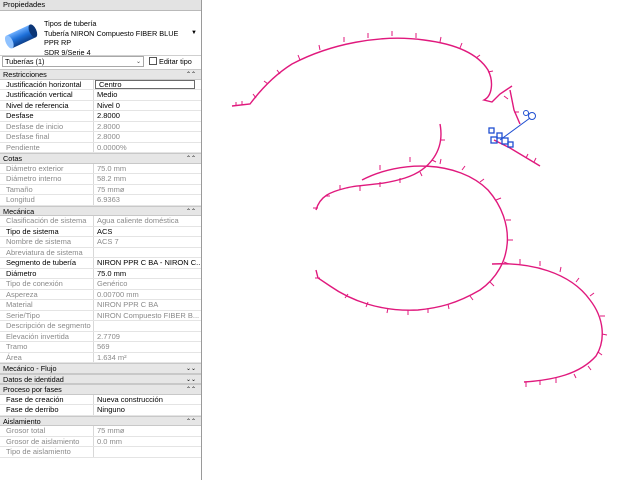 The image size is (640, 480). What do you see at coordinates (100, 211) in the screenshot?
I see `section-header: Mecánica ⌃⌃` at bounding box center [100, 211].